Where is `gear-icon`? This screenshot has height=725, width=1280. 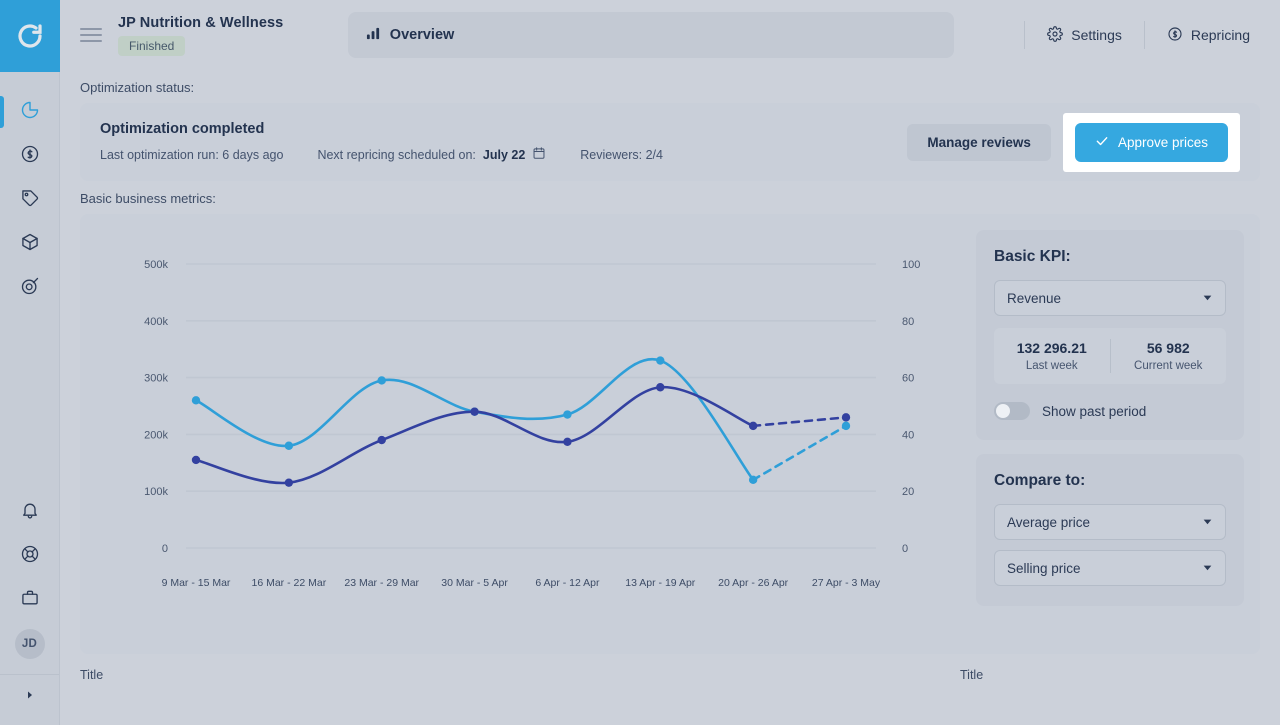
gear-icon is located at coordinates (1055, 35).